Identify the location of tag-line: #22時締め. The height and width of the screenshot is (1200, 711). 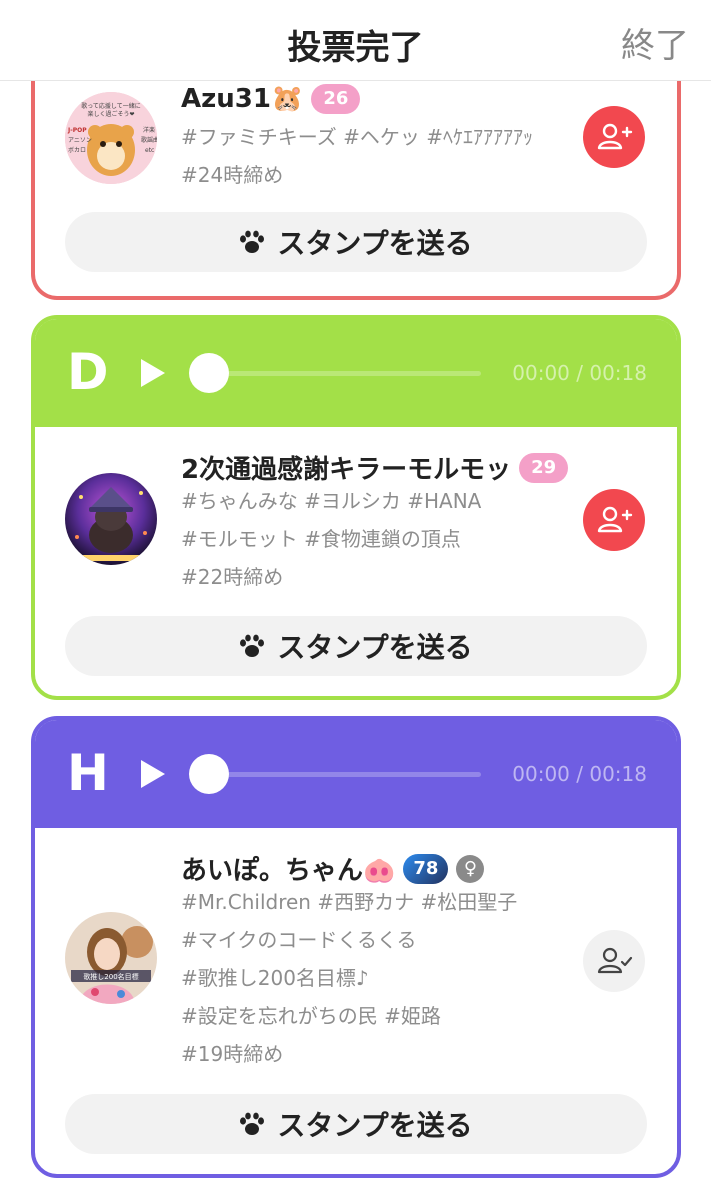
(232, 577).